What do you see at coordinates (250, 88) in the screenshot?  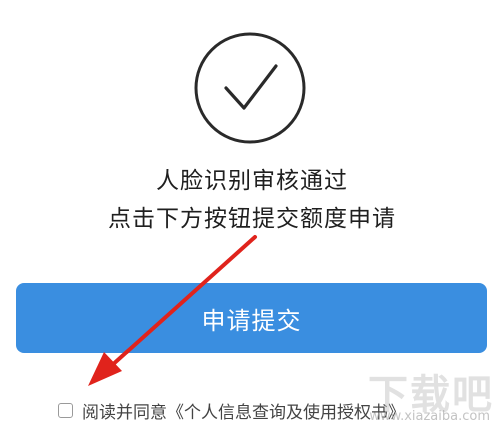 I see `check-circle-icon` at bounding box center [250, 88].